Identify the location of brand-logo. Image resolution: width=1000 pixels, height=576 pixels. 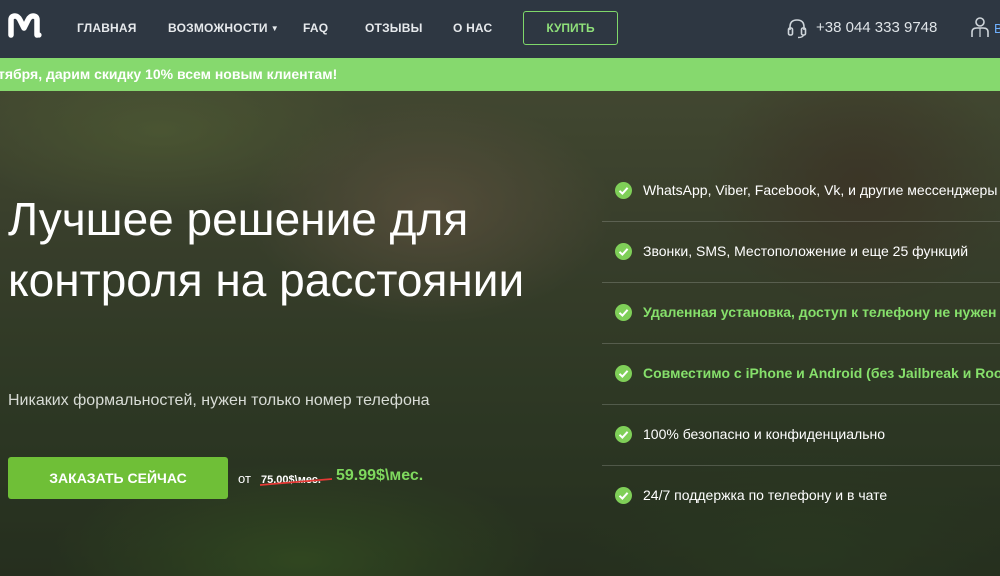
(25, 26).